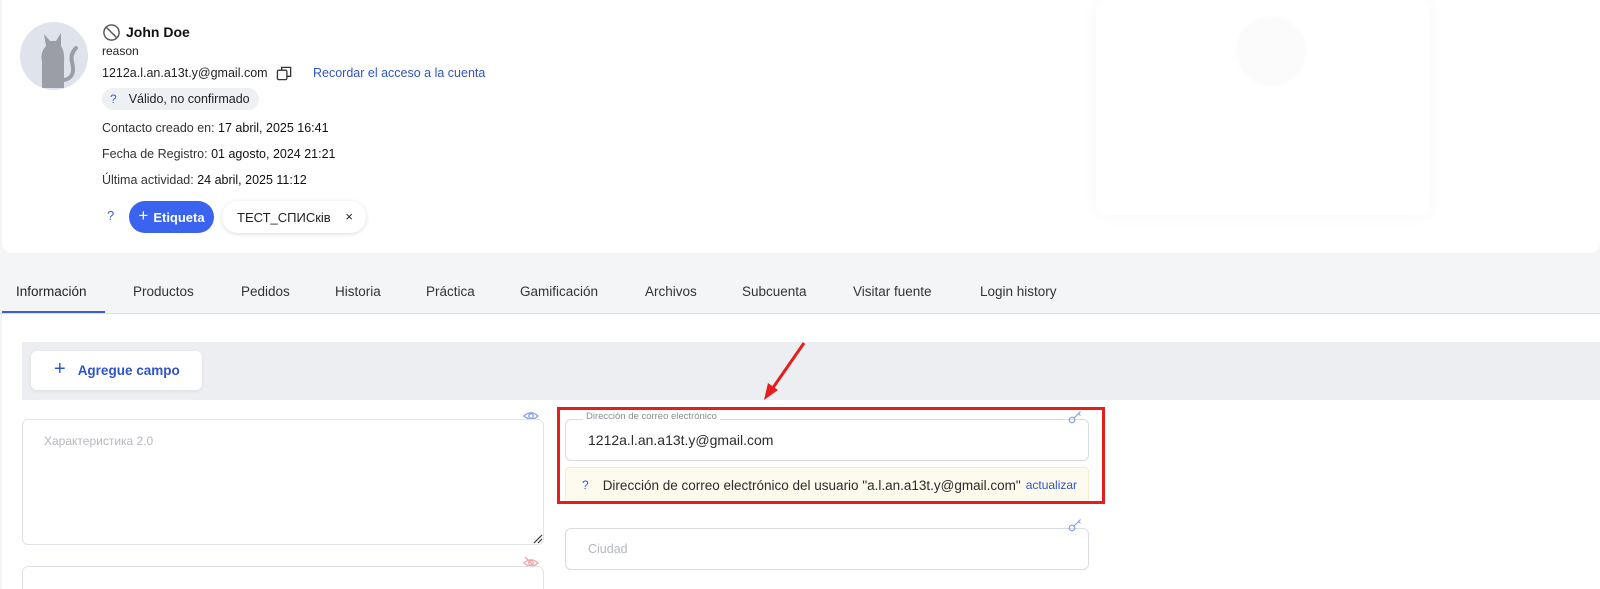  I want to click on tab-pedidos: Pedidos, so click(265, 291).